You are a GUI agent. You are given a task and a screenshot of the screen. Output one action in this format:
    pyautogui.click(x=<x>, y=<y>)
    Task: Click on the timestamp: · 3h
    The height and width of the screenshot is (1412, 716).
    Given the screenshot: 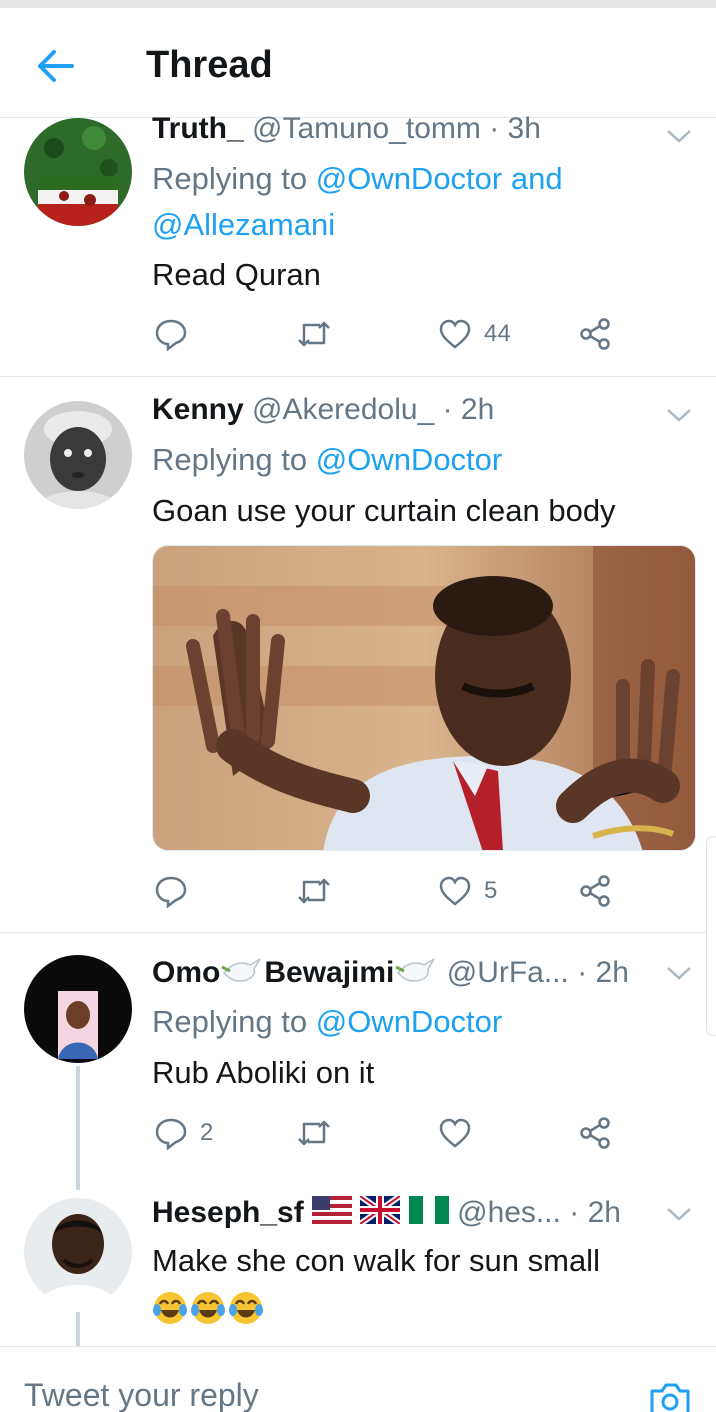 What is the action you would take?
    pyautogui.click(x=515, y=128)
    